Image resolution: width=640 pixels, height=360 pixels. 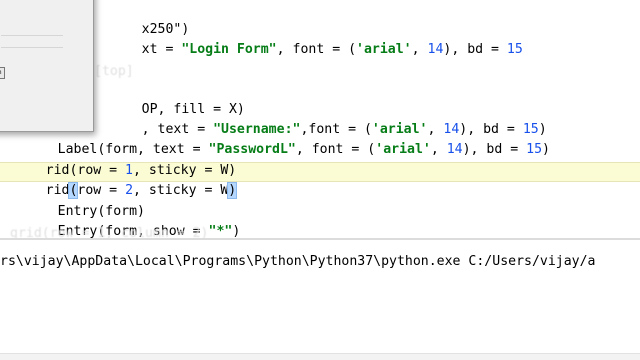 I want to click on matching-paren-close: ), so click(x=232, y=190).